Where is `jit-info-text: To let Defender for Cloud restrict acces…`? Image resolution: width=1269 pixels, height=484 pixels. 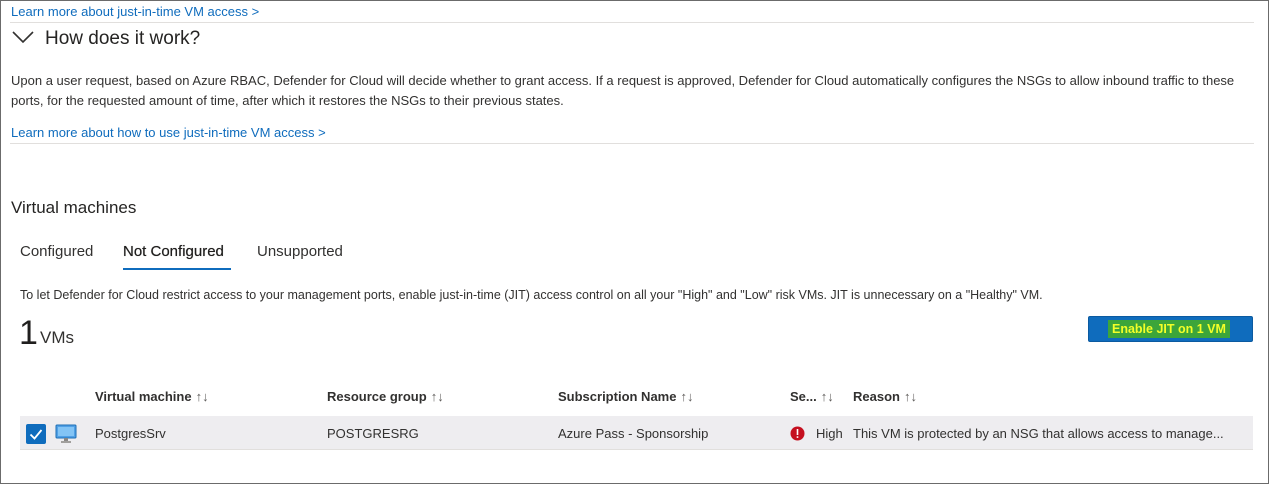
jit-info-text: To let Defender for Cloud restrict acces… is located at coordinates (531, 295).